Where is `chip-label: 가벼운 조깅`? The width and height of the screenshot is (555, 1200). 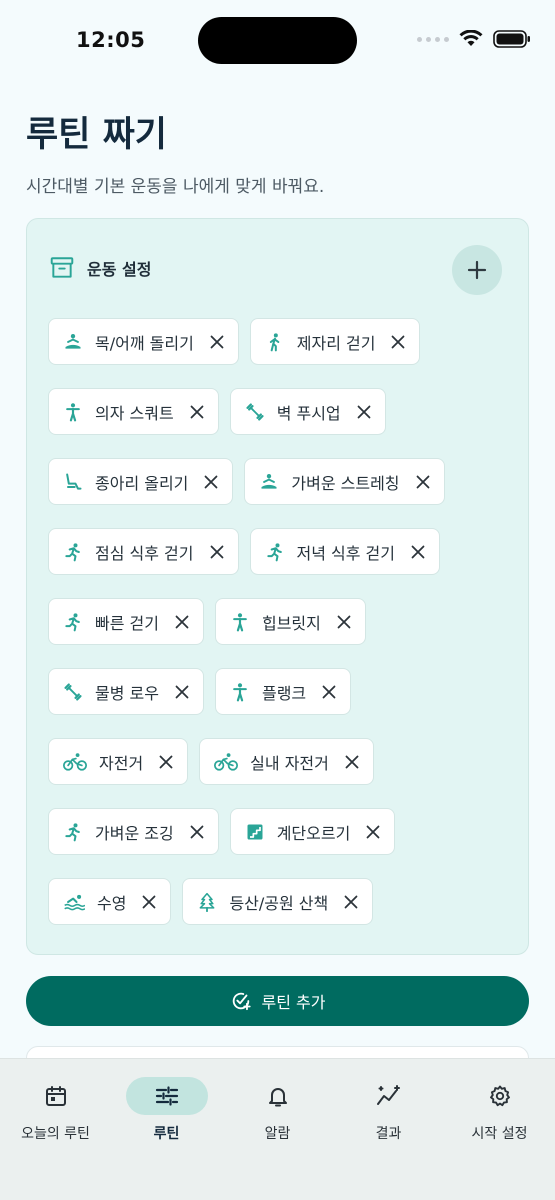
chip-label: 가벼운 조깅 is located at coordinates (134, 833).